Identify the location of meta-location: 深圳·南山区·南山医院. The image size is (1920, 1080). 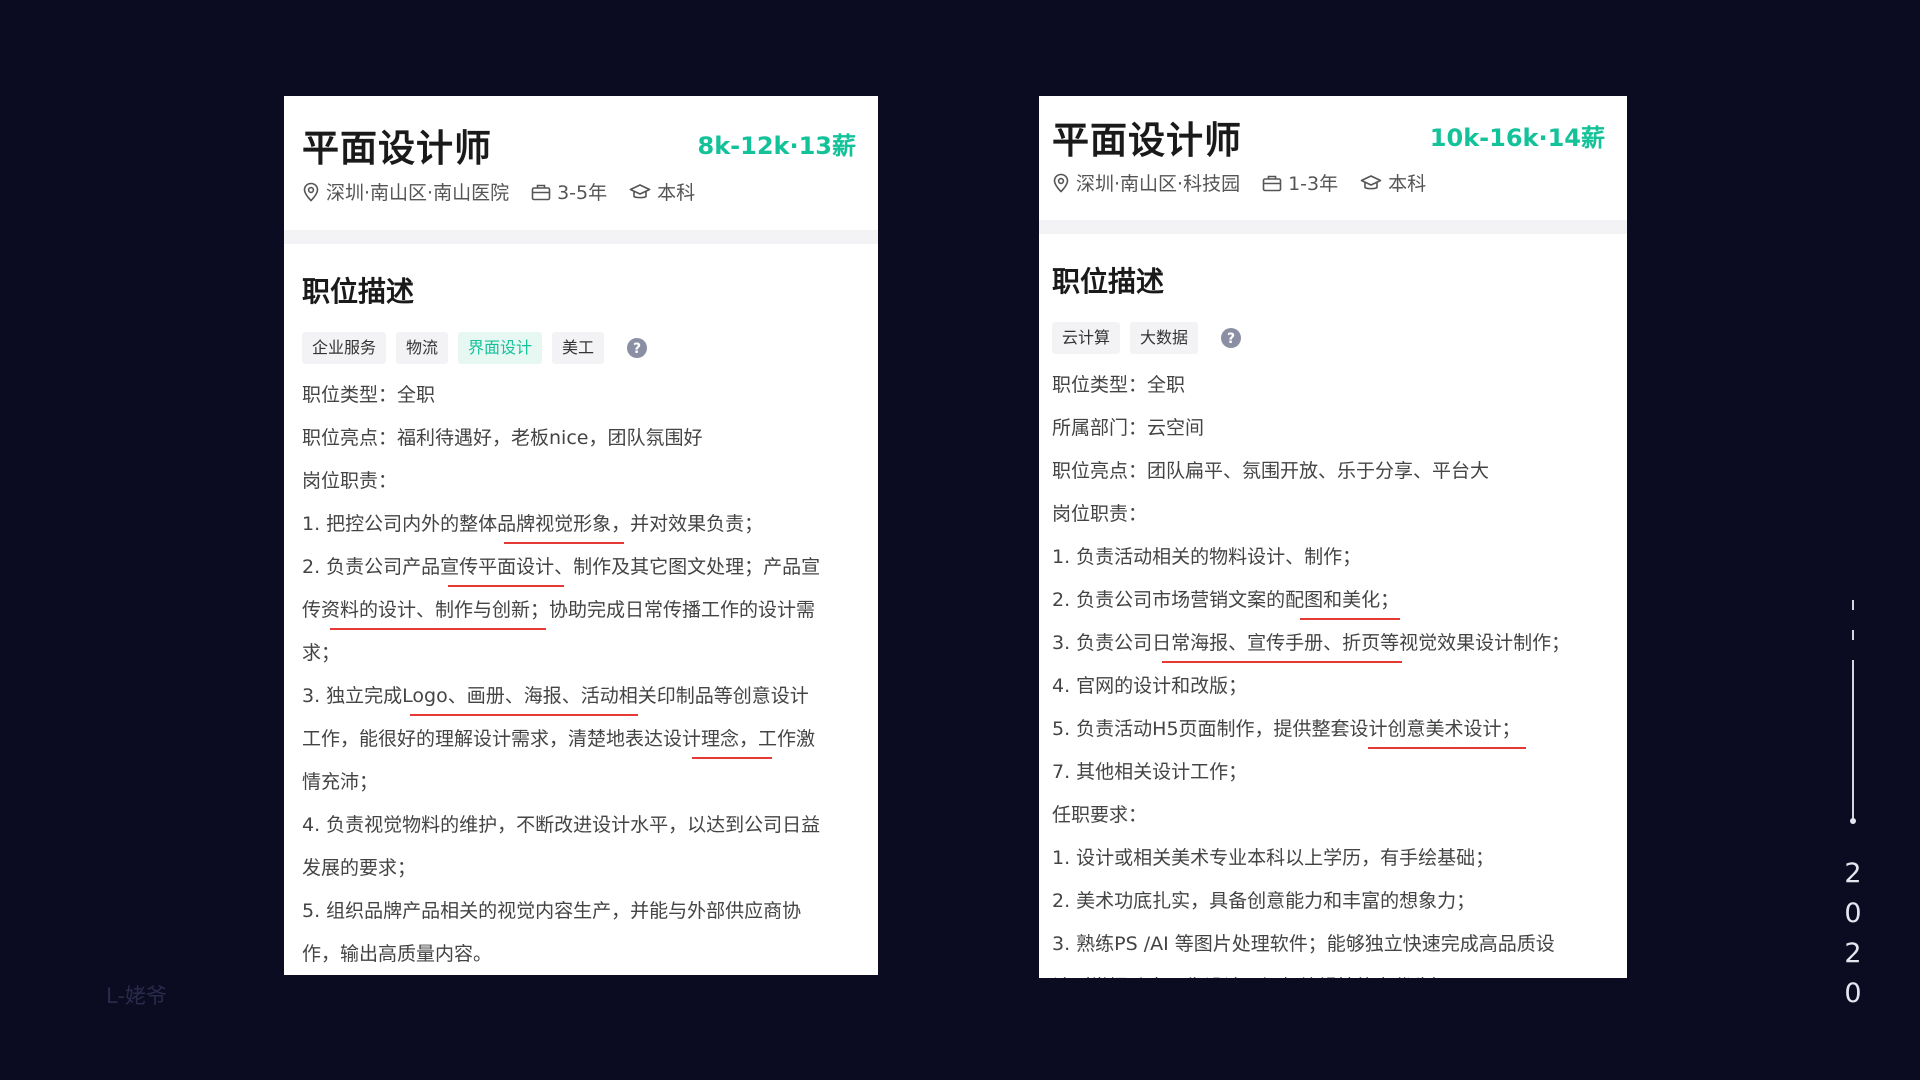
(405, 191).